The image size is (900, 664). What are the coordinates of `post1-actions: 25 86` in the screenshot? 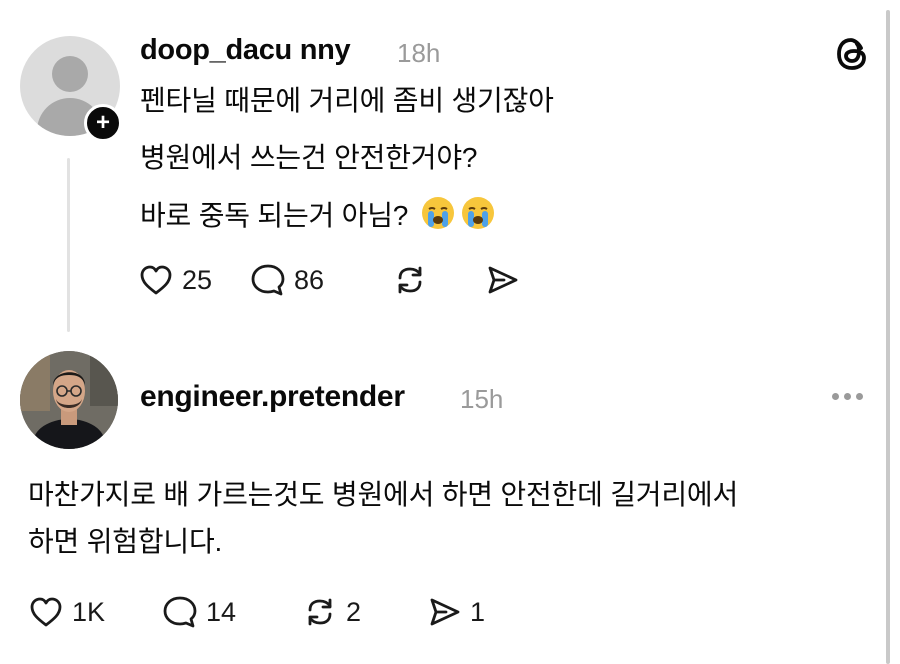 It's located at (332, 280).